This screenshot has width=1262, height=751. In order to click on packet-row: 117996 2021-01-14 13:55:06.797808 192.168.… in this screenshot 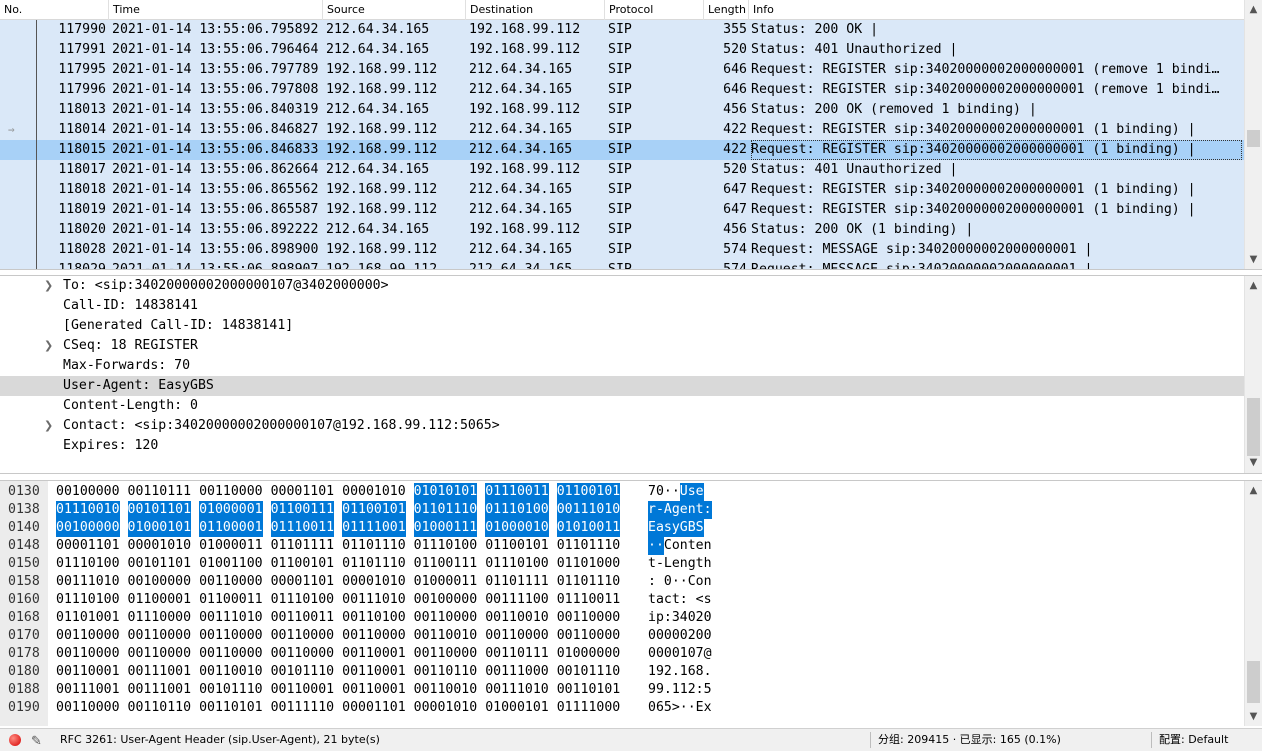, I will do `click(622, 90)`.